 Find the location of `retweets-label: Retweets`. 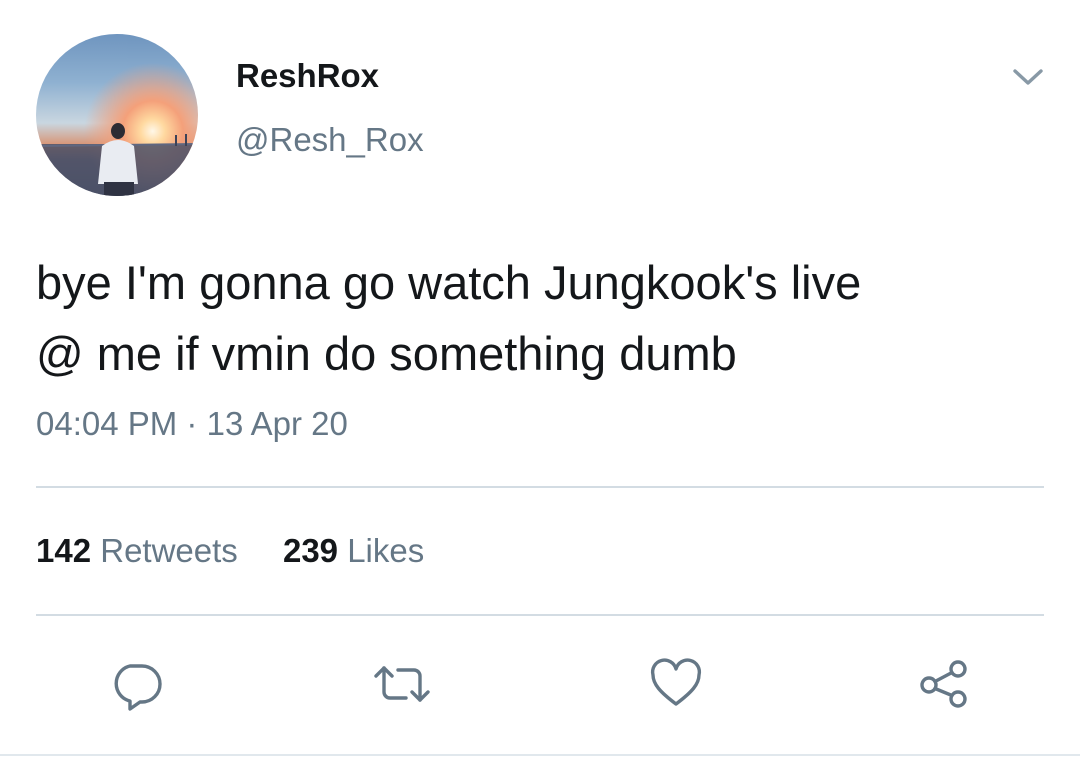

retweets-label: Retweets is located at coordinates (169, 550).